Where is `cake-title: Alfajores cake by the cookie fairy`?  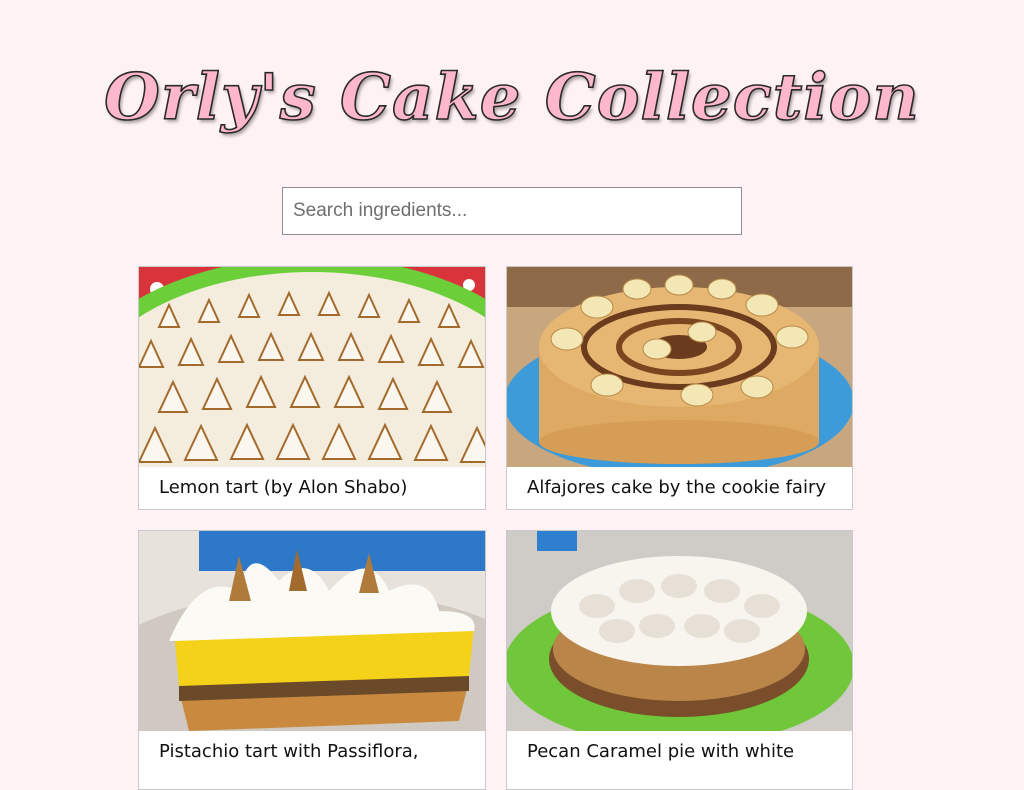
cake-title: Alfajores cake by the cookie fairy is located at coordinates (679, 488).